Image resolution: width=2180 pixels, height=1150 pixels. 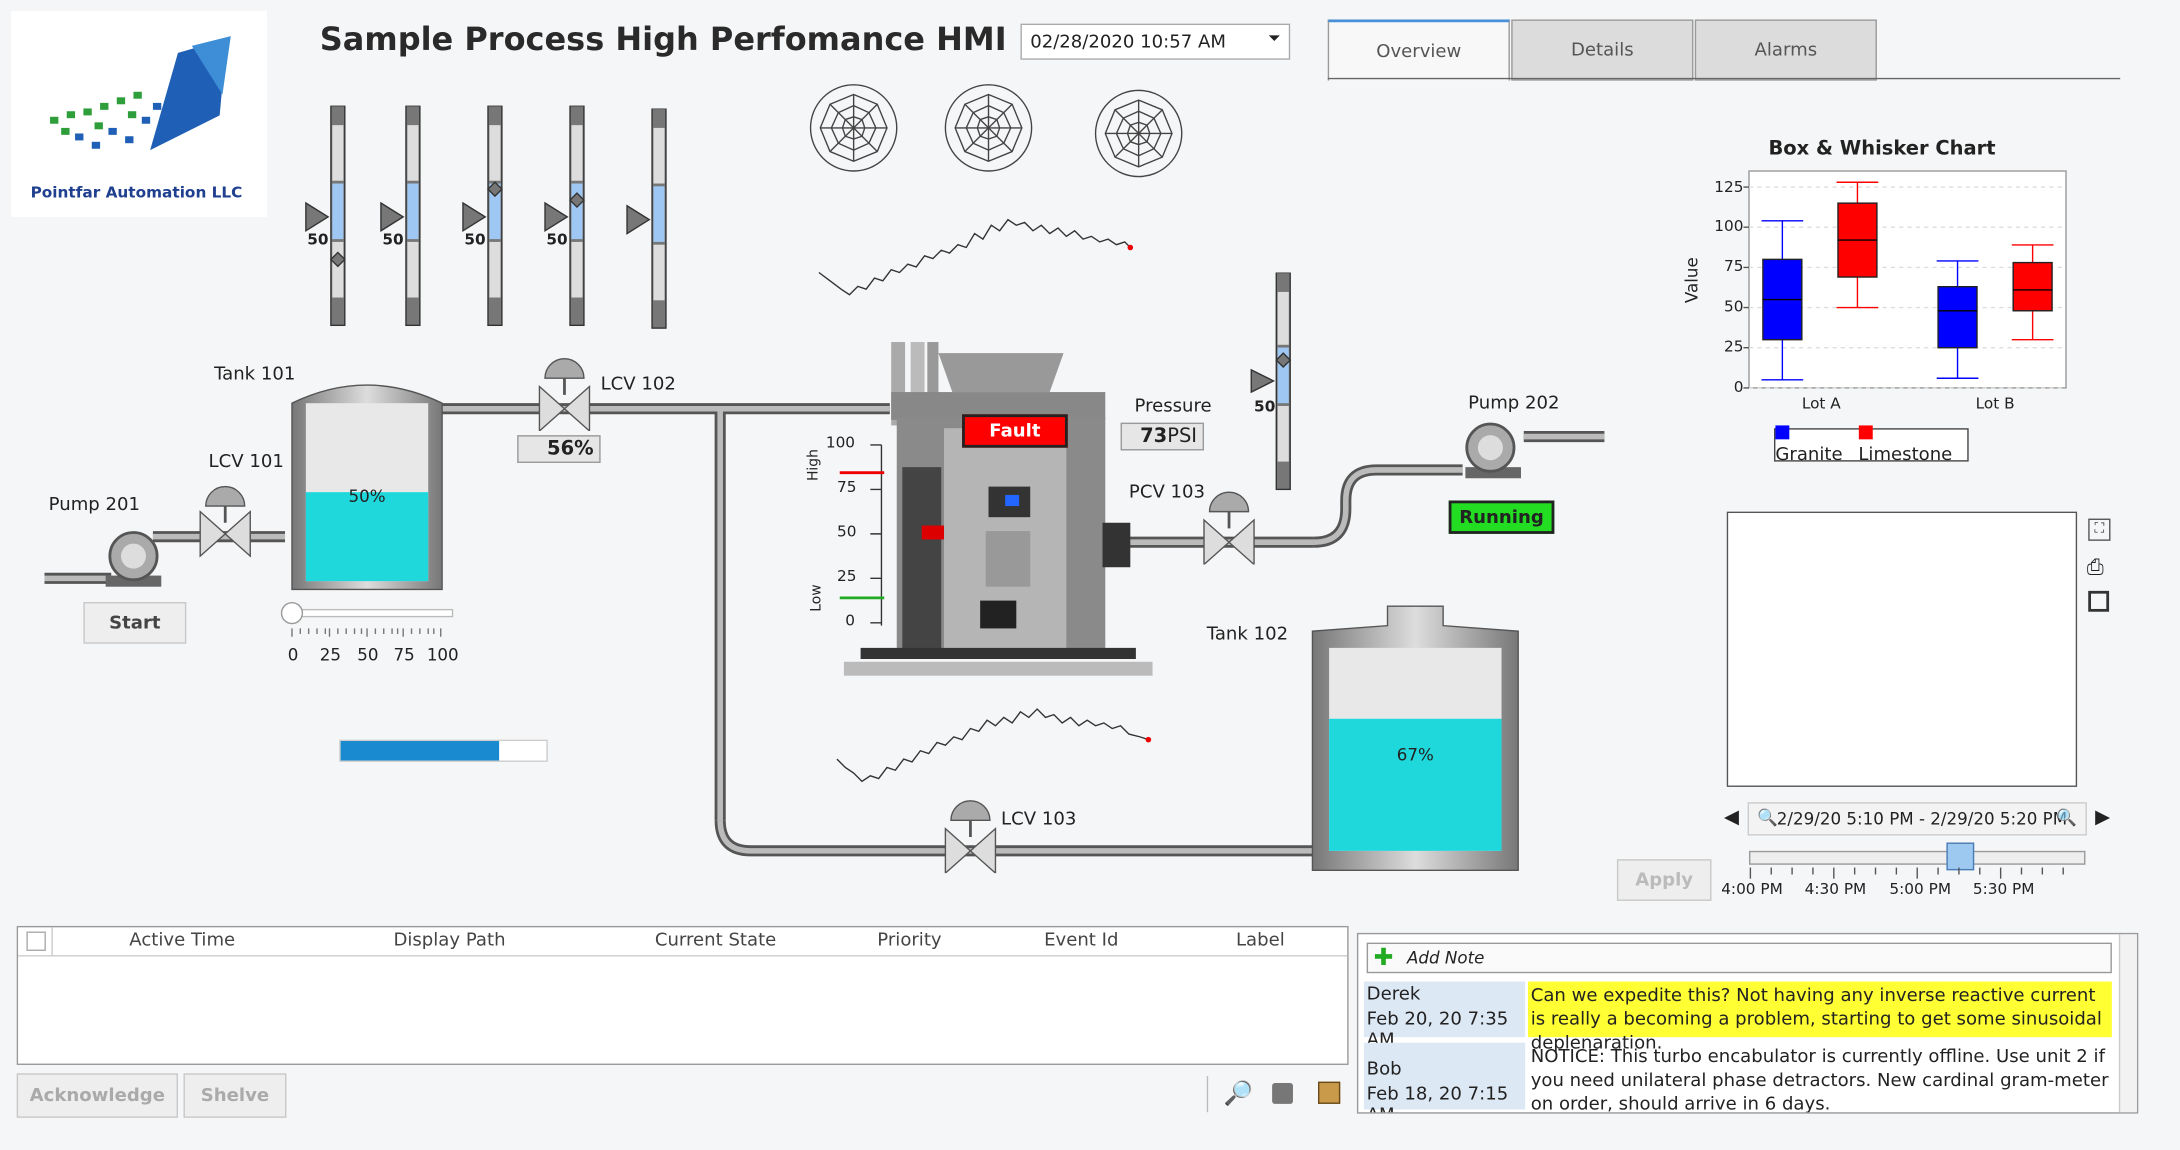 What do you see at coordinates (2003, 889) in the screenshot?
I see `timeline-tick-label: 5:30 PM` at bounding box center [2003, 889].